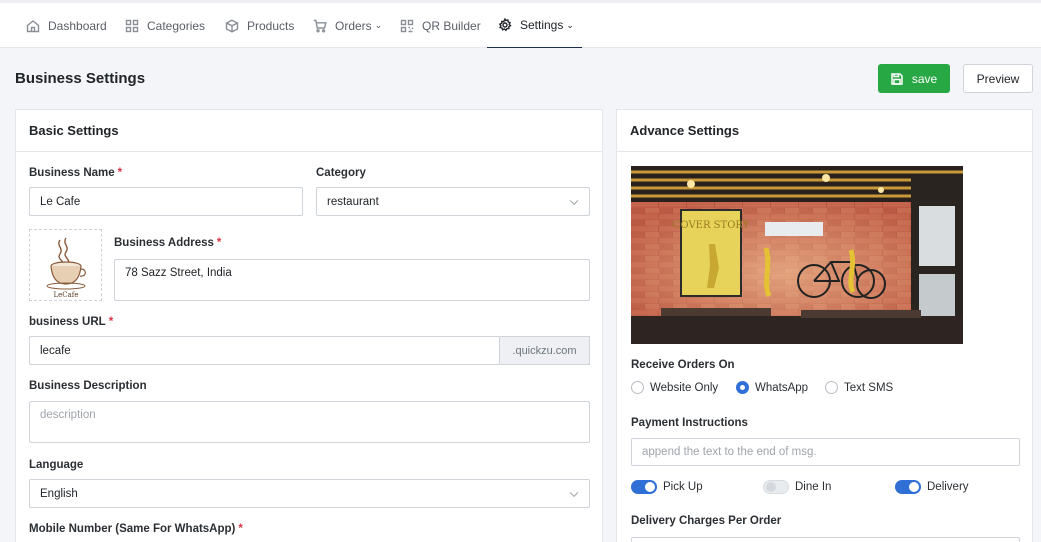 The width and height of the screenshot is (1041, 542). Describe the element at coordinates (320, 26) in the screenshot. I see `cart-icon` at that location.